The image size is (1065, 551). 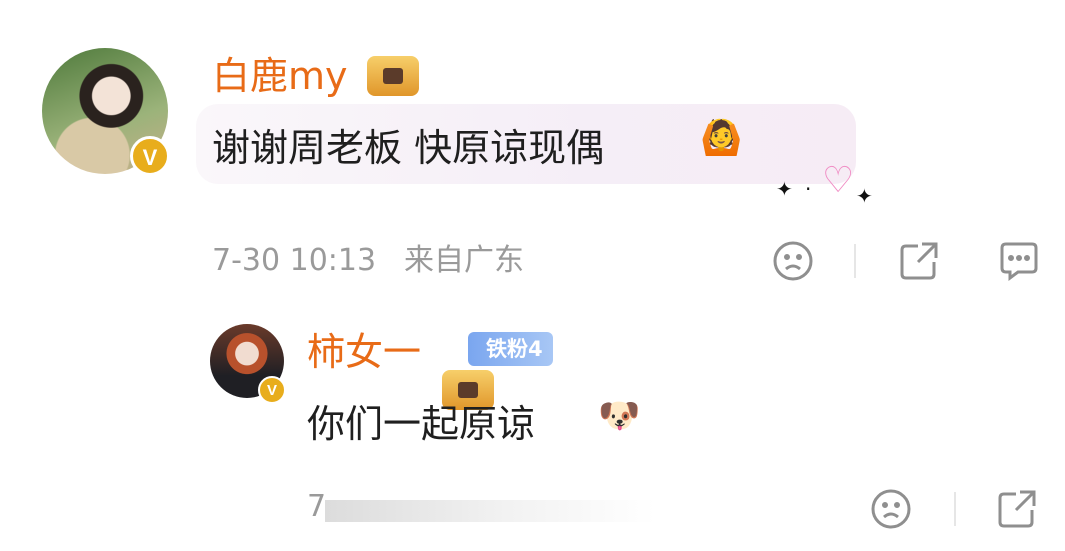 What do you see at coordinates (421, 424) in the screenshot?
I see `reply-text: 你们一起原谅` at bounding box center [421, 424].